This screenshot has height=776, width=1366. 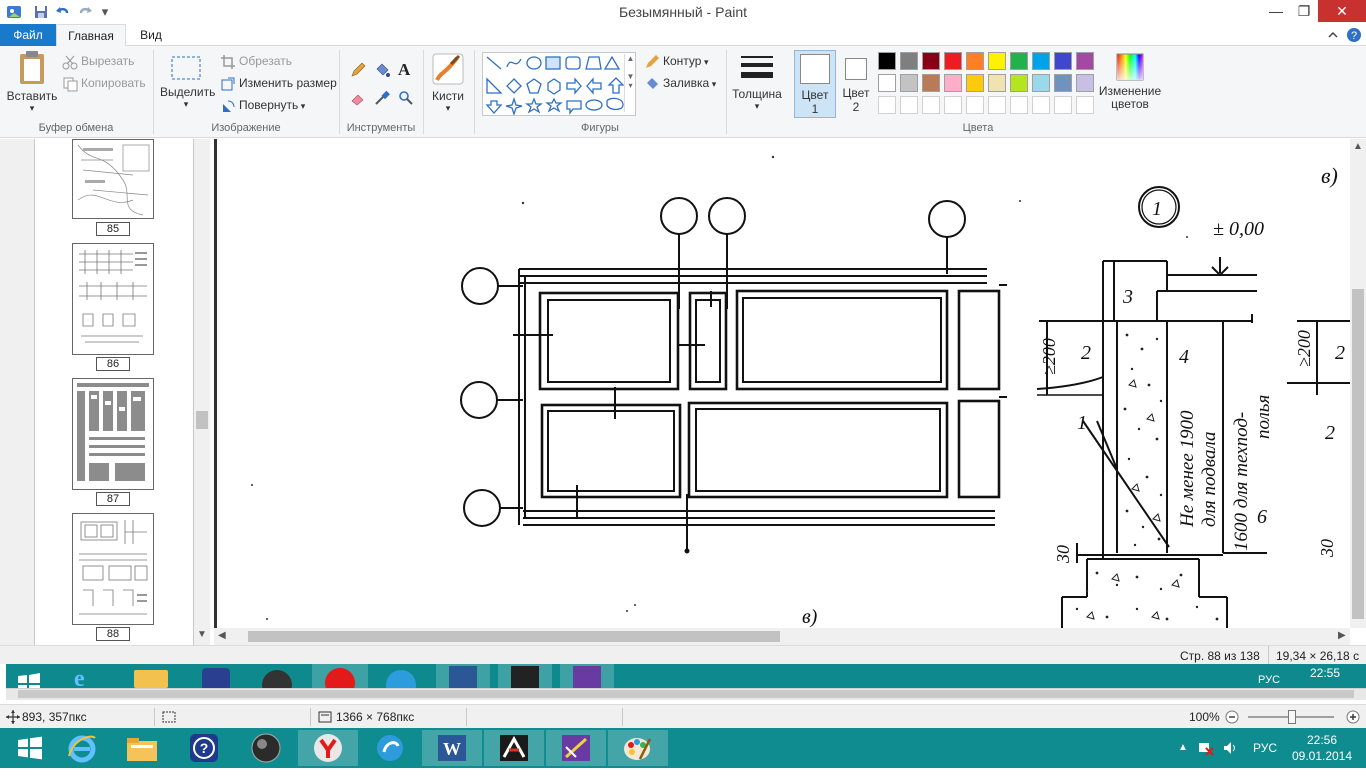 What do you see at coordinates (1304, 11) in the screenshot?
I see `maximize-button: ❐` at bounding box center [1304, 11].